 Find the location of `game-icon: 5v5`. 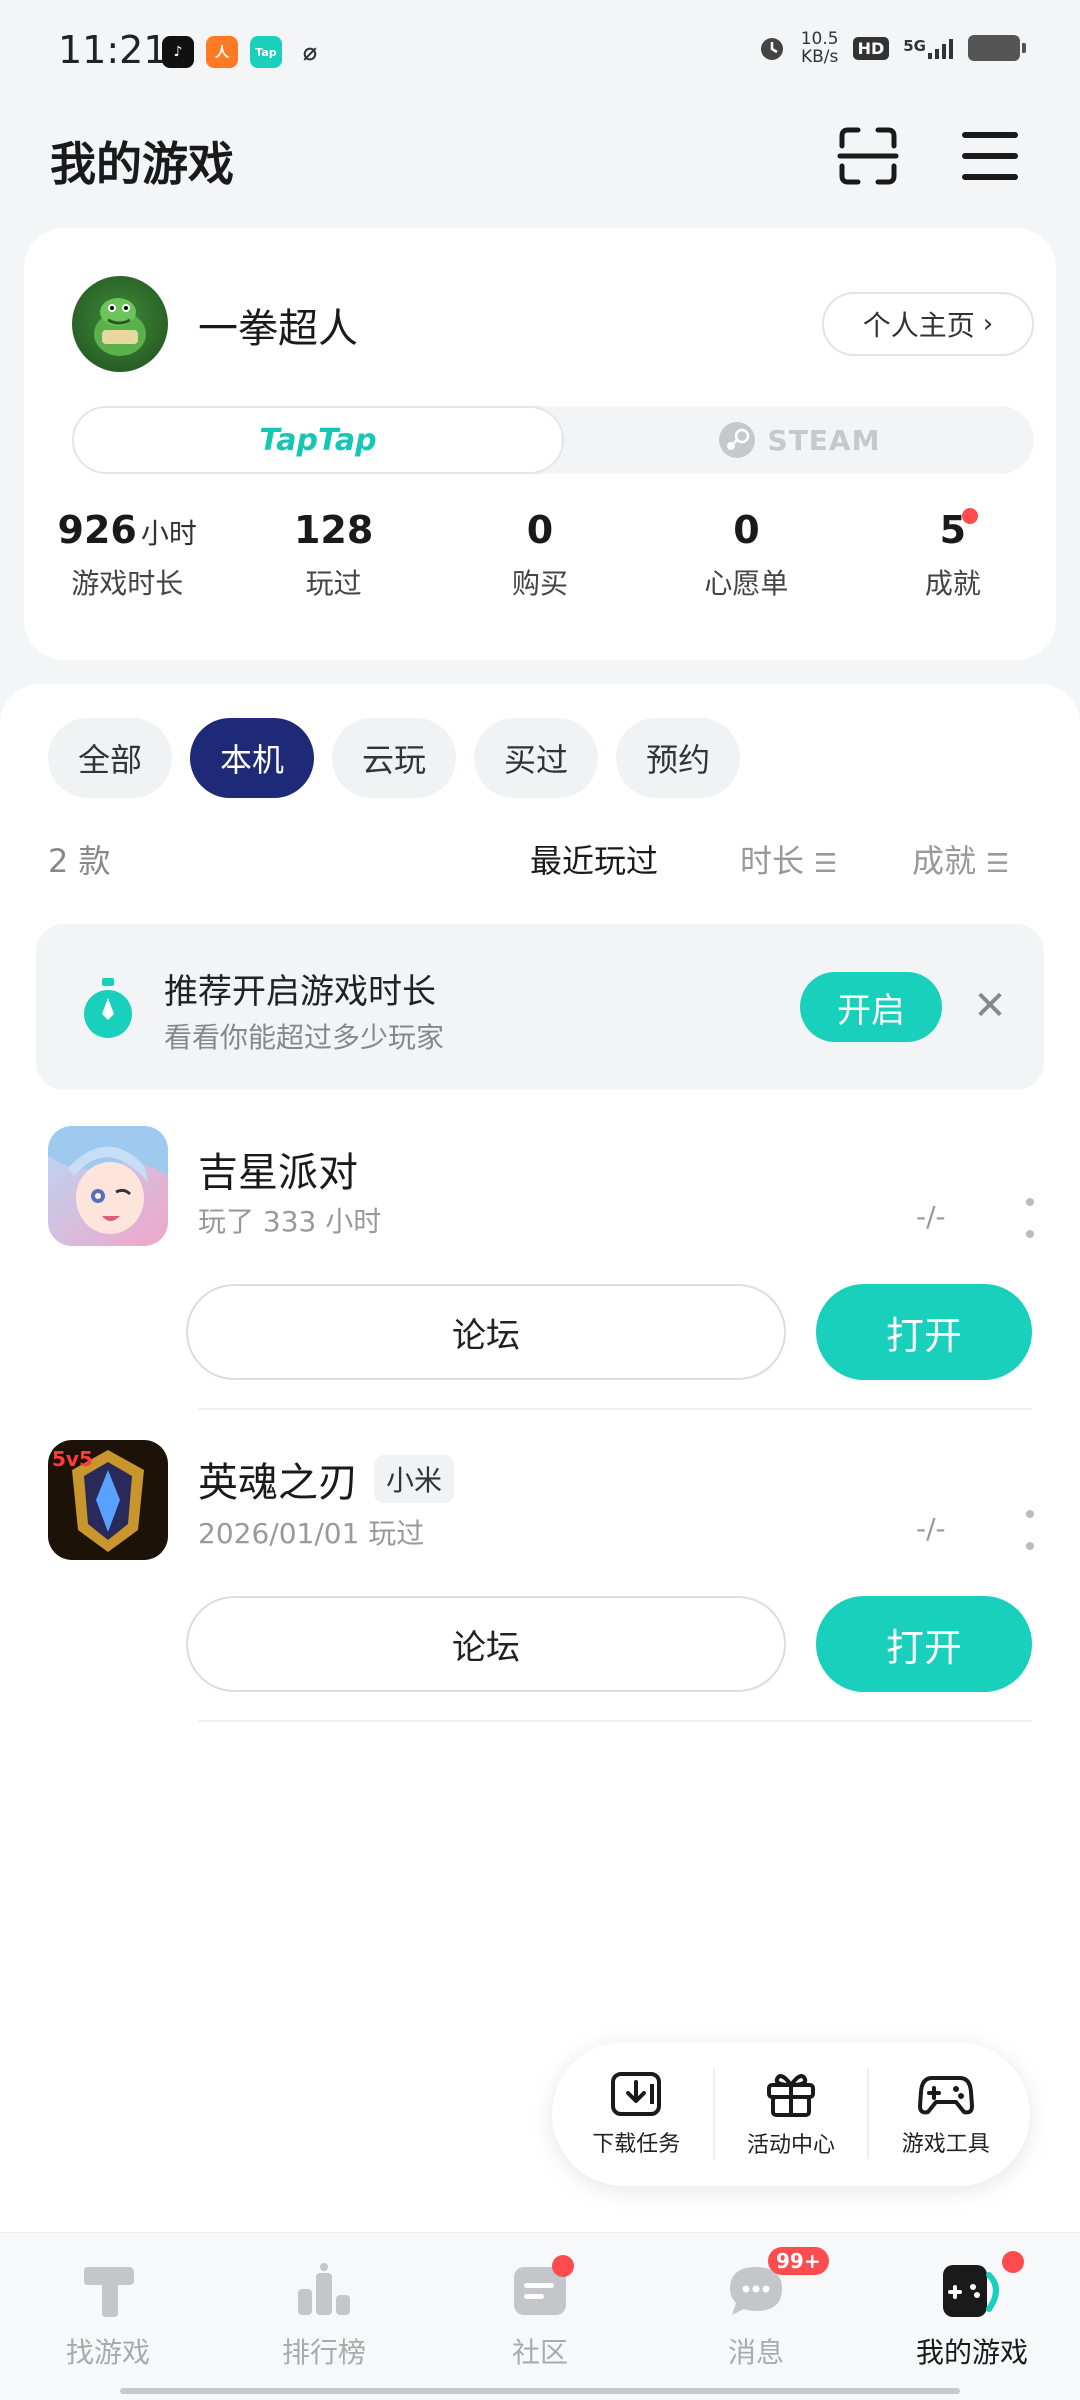

game-icon: 5v5 is located at coordinates (108, 1500).